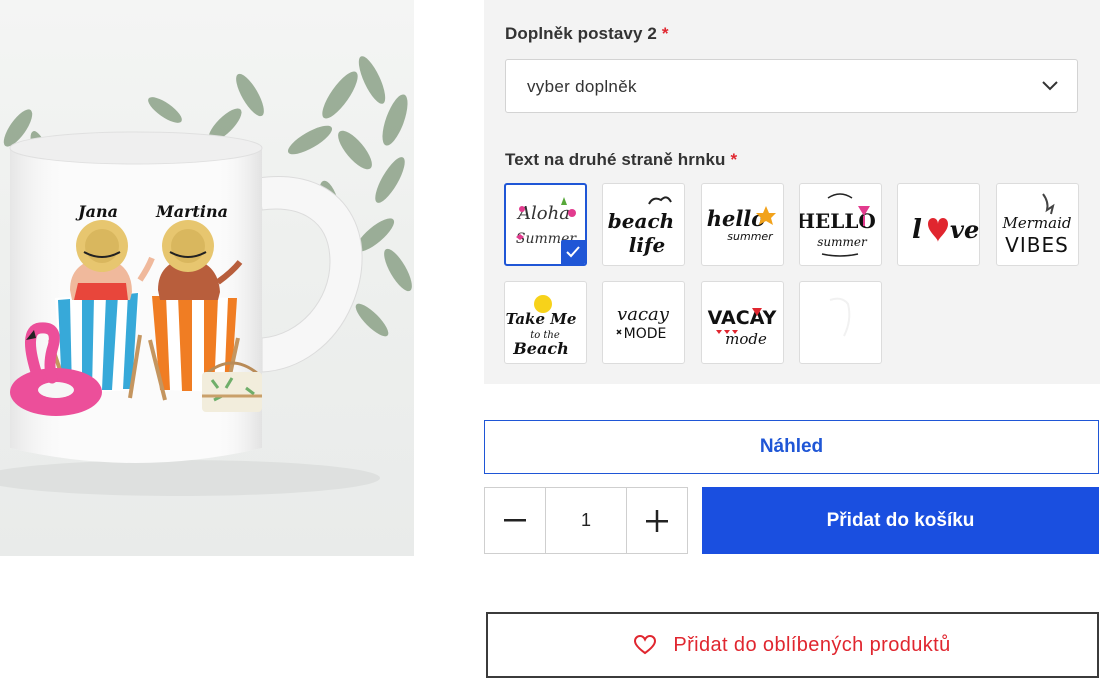  I want to click on love-art: l ve, so click(945, 230).